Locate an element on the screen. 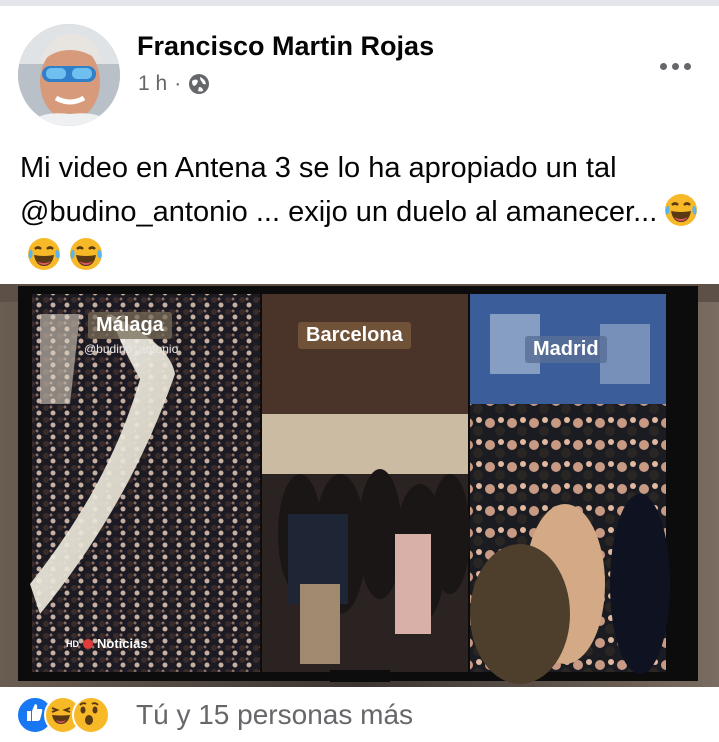  author-name: Francisco Martin Rojas is located at coordinates (285, 46).